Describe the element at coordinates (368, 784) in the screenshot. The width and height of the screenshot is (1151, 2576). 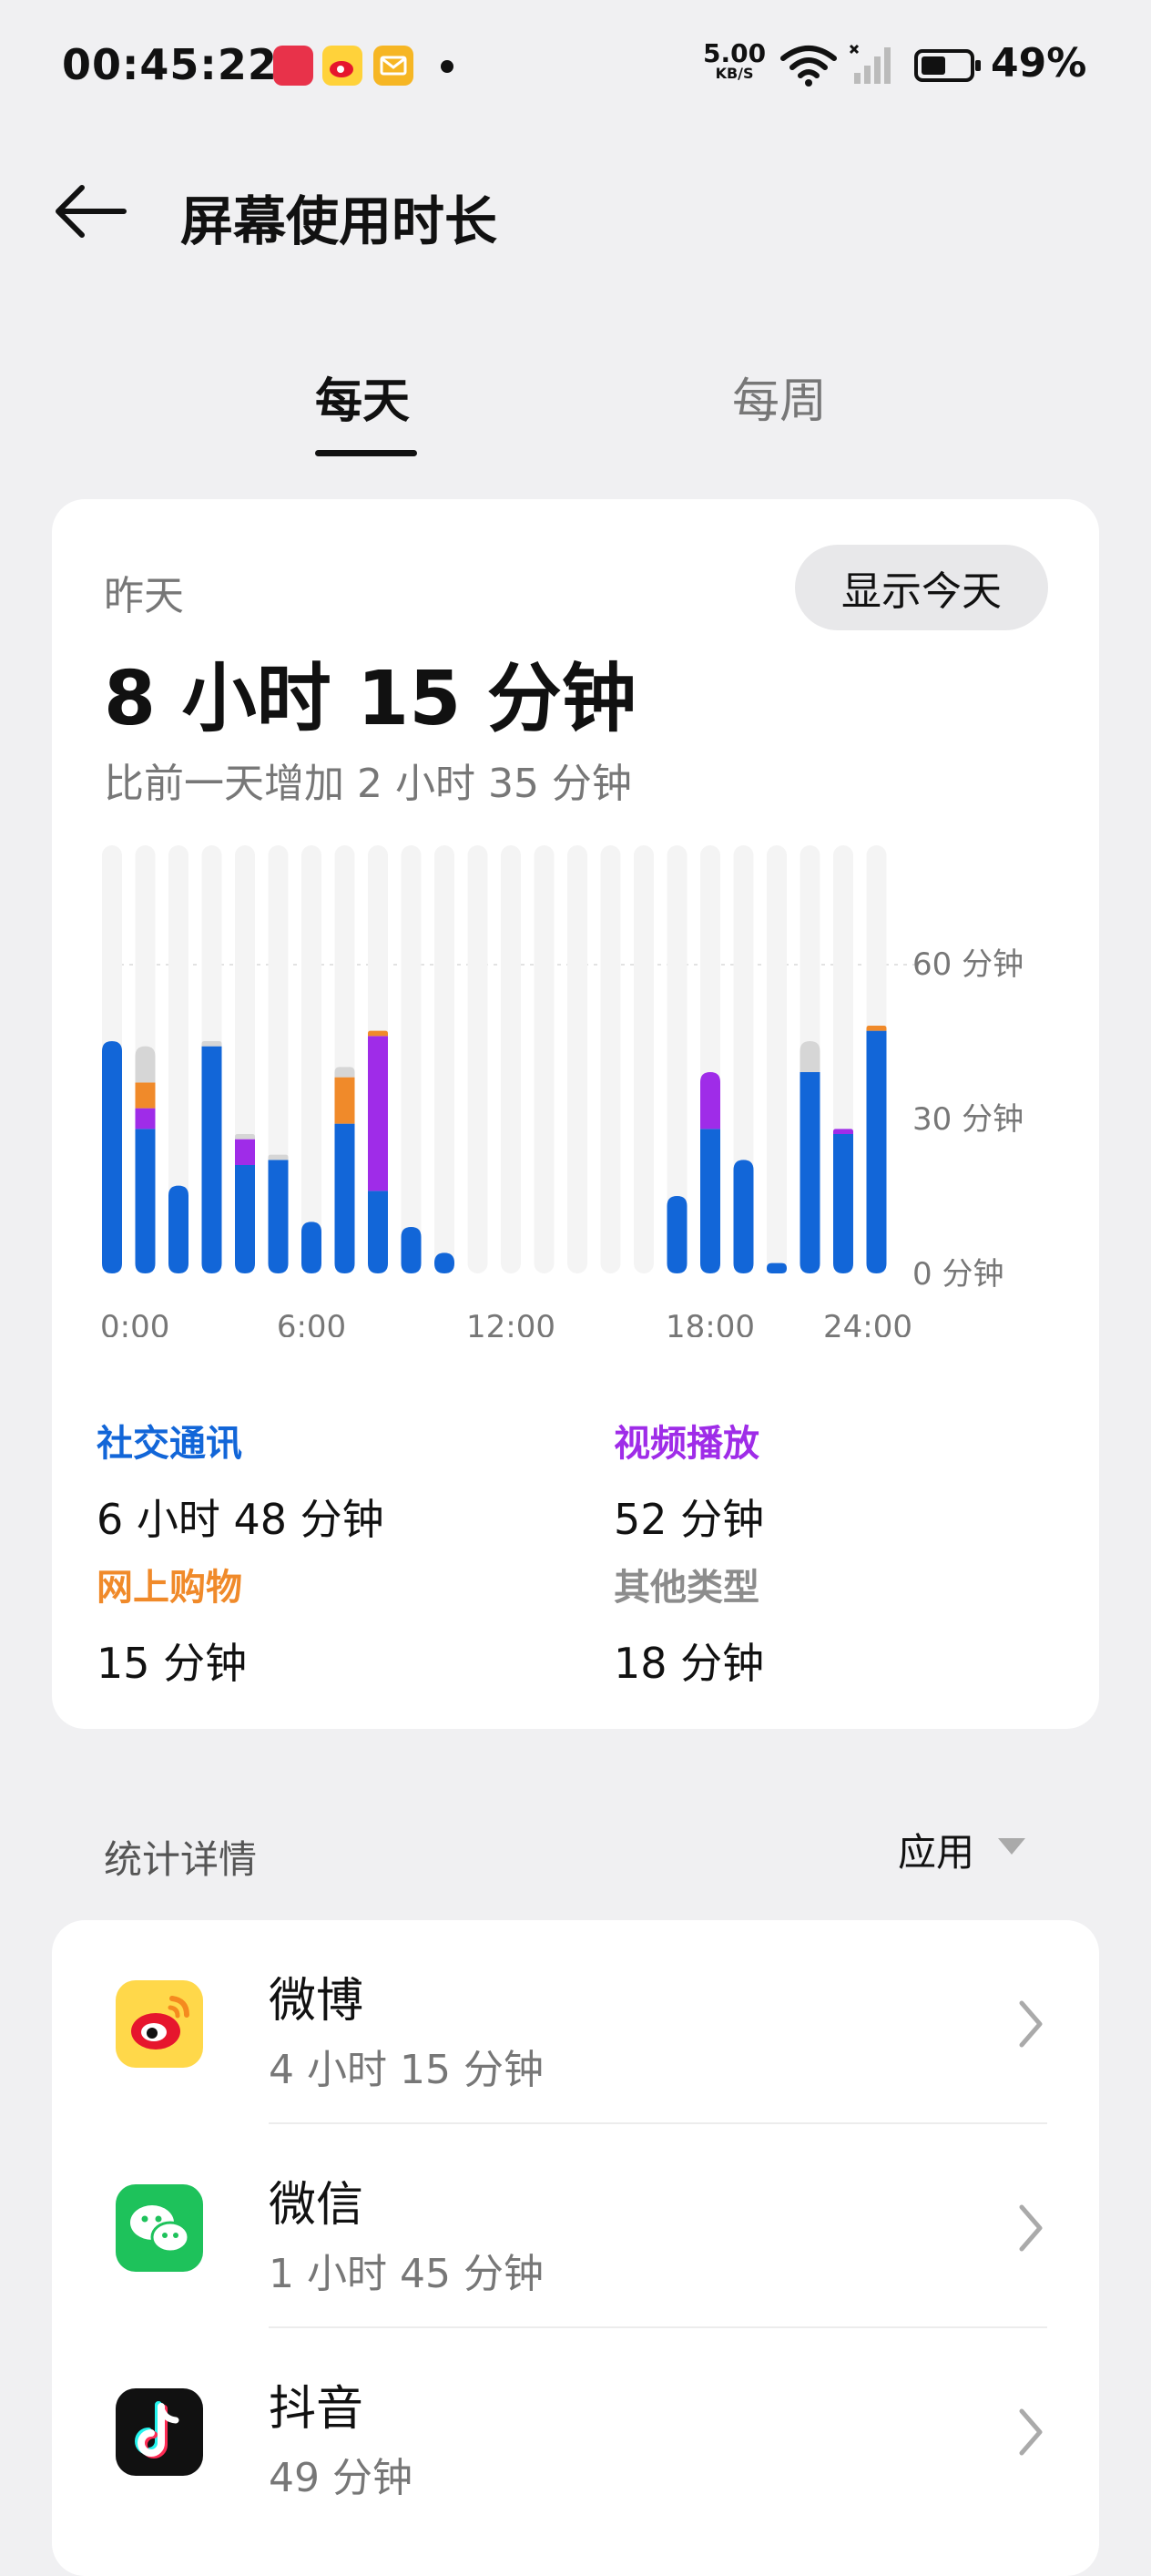
I see `usage-comparison: 比前一天增加 2 小时 35 分钟` at that location.